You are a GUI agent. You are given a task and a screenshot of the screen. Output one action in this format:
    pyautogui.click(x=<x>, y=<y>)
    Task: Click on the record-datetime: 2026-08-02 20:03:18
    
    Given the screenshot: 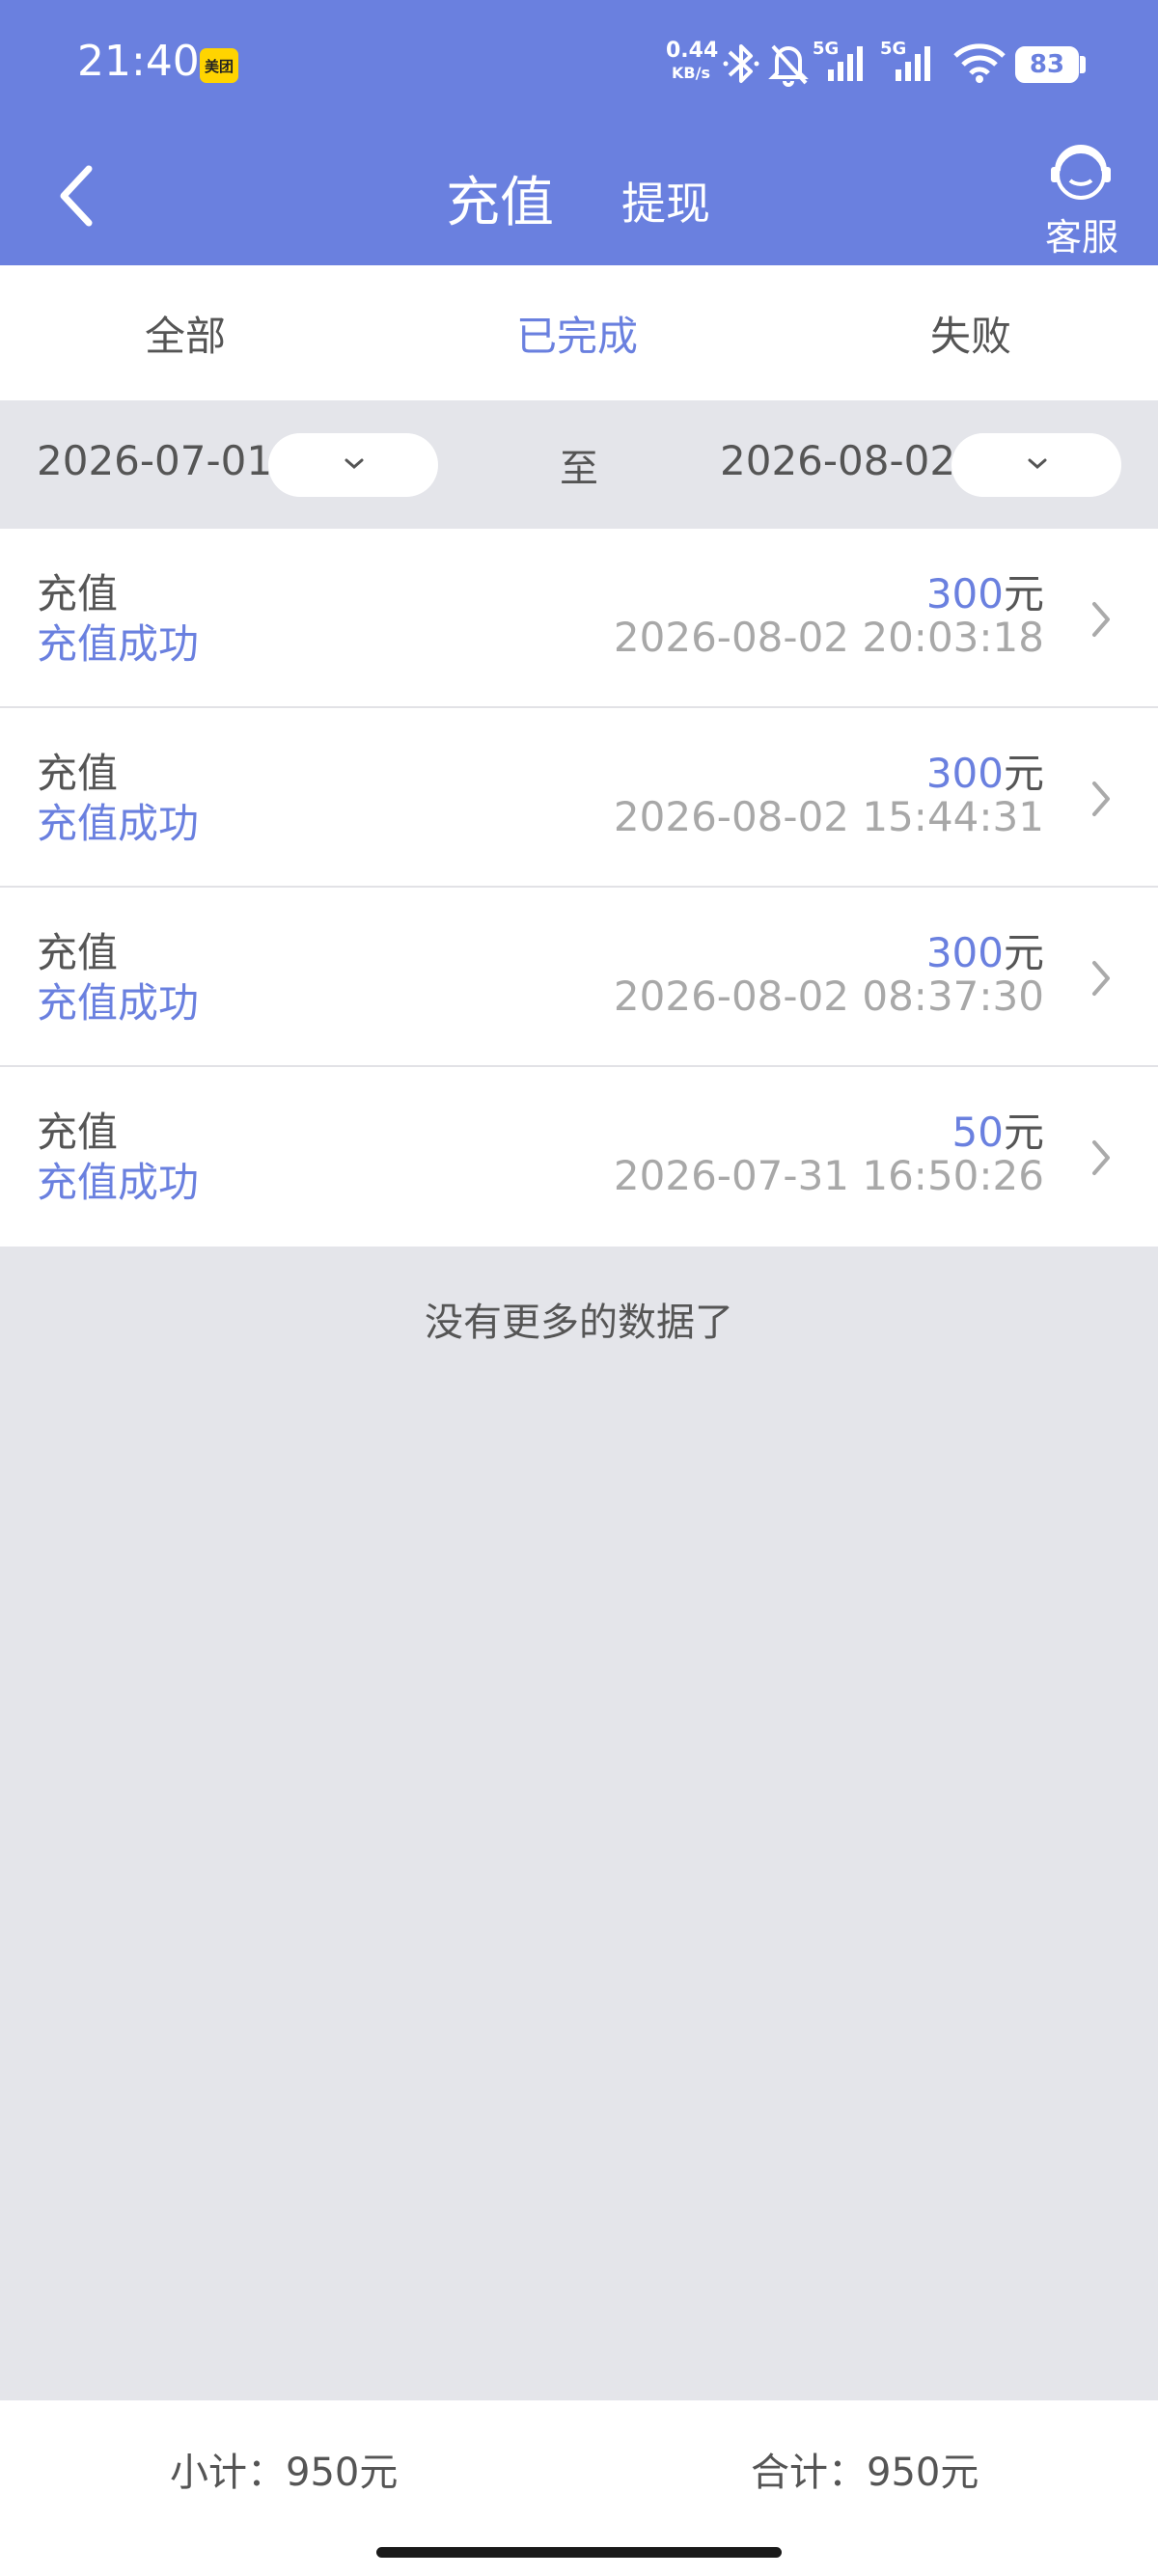 What is the action you would take?
    pyautogui.click(x=828, y=638)
    